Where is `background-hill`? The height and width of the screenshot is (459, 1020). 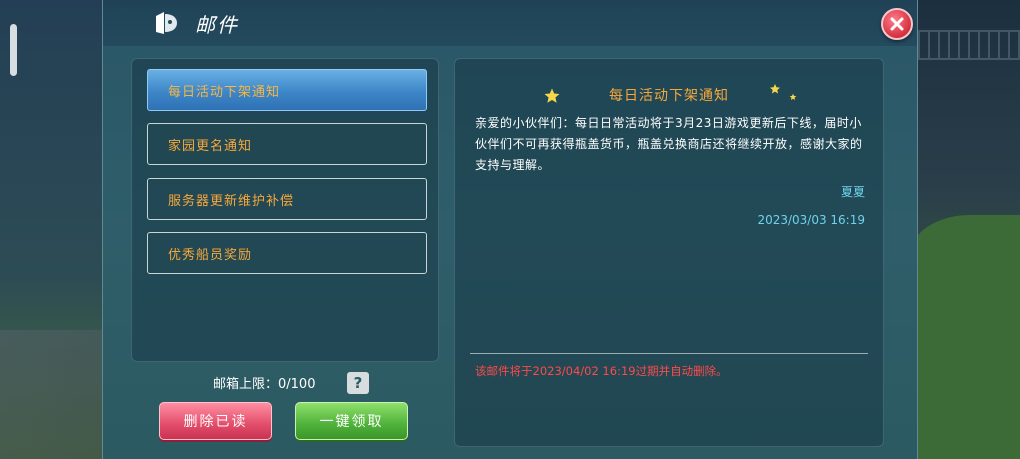 background-hill is located at coordinates (965, 337).